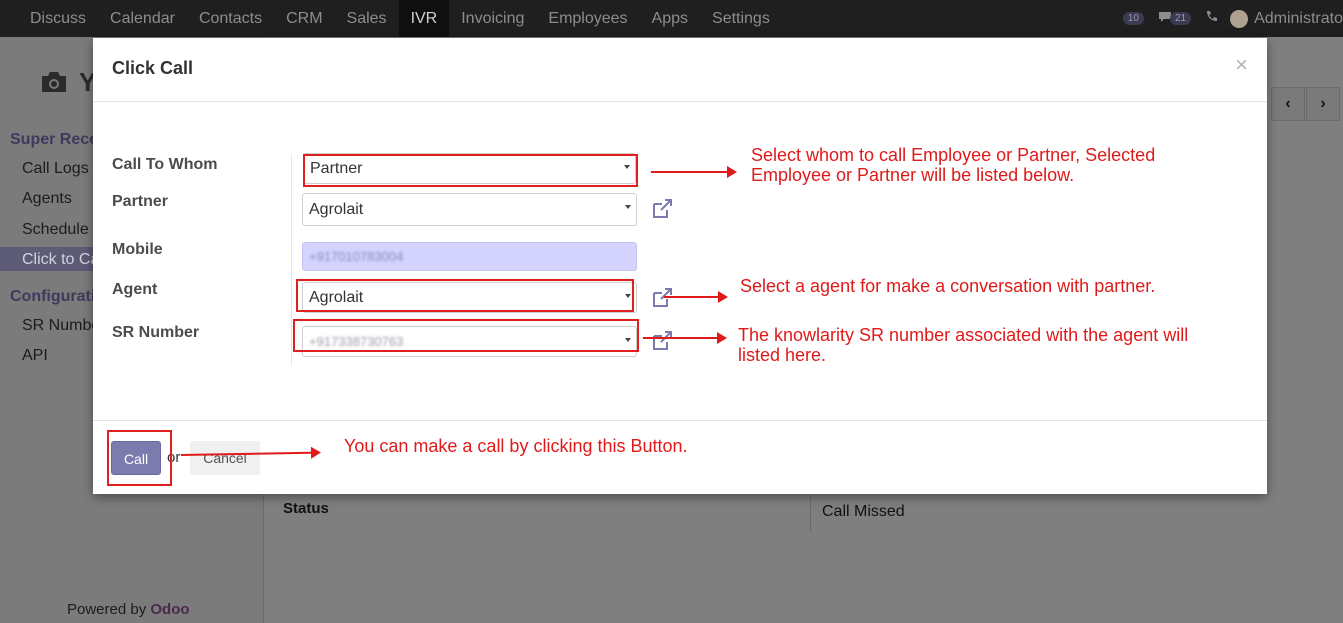 Image resolution: width=1343 pixels, height=623 pixels. What do you see at coordinates (156, 332) in the screenshot?
I see `sr-number-label: SR Number` at bounding box center [156, 332].